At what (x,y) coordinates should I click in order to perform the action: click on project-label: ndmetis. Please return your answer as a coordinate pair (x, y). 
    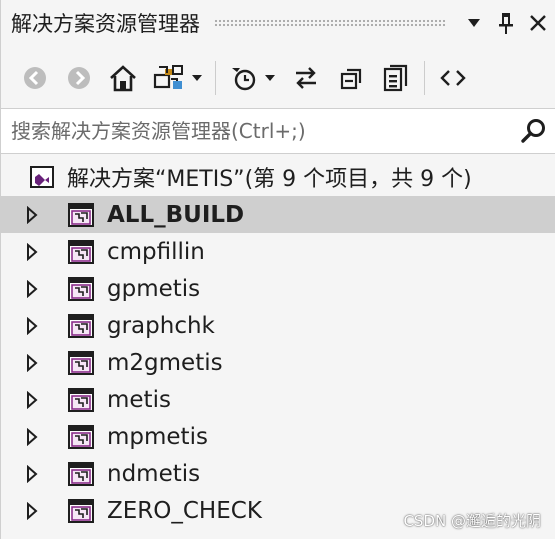
    Looking at the image, I should click on (154, 473).